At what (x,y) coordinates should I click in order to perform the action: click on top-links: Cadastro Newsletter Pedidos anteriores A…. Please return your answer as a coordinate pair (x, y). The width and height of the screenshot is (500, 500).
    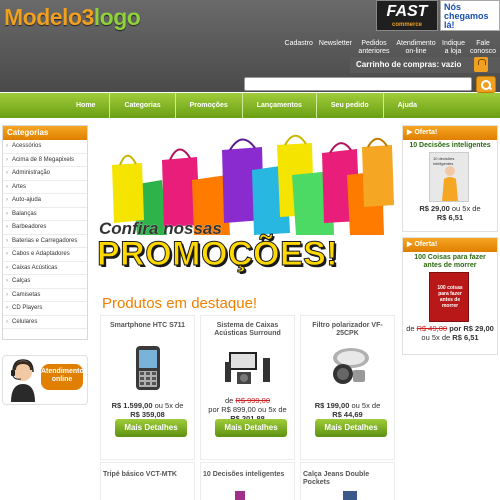
    Looking at the image, I should click on (391, 48).